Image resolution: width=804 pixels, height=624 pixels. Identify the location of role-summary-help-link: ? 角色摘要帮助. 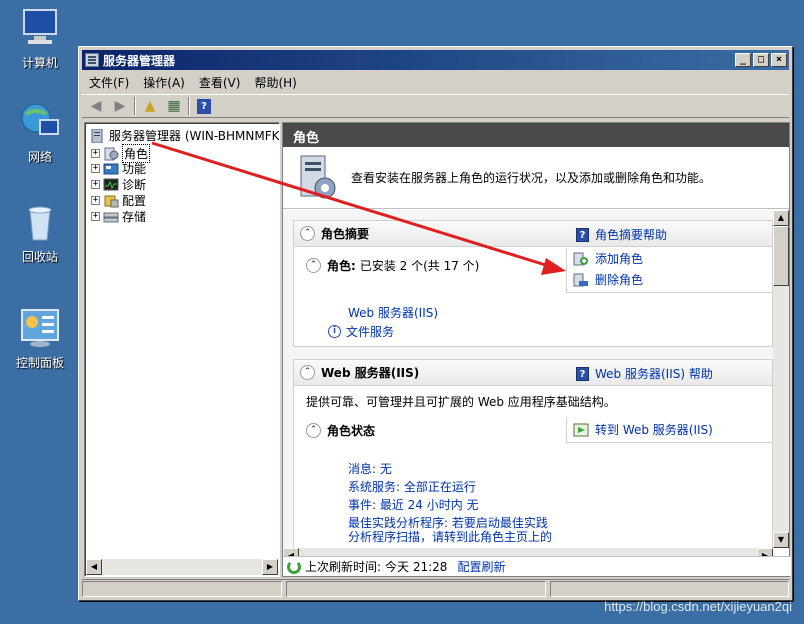
(621, 234).